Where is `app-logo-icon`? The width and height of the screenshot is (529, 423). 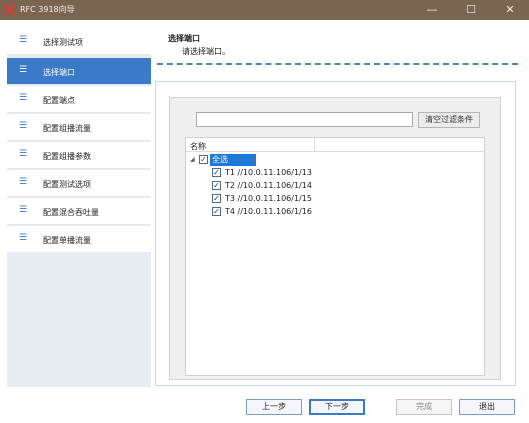
app-logo-icon is located at coordinates (10, 9).